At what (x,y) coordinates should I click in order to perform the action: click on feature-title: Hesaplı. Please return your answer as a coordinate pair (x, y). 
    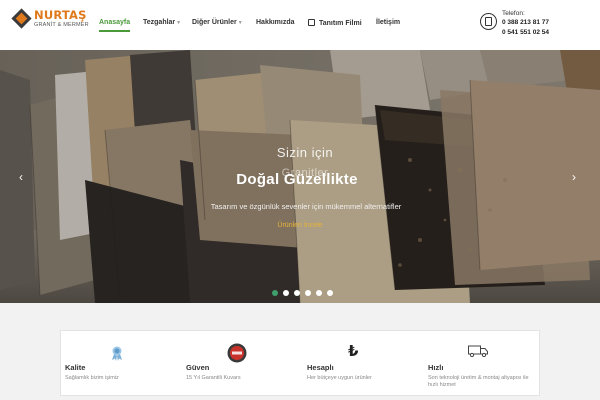
    Looking at the image, I should click on (320, 367).